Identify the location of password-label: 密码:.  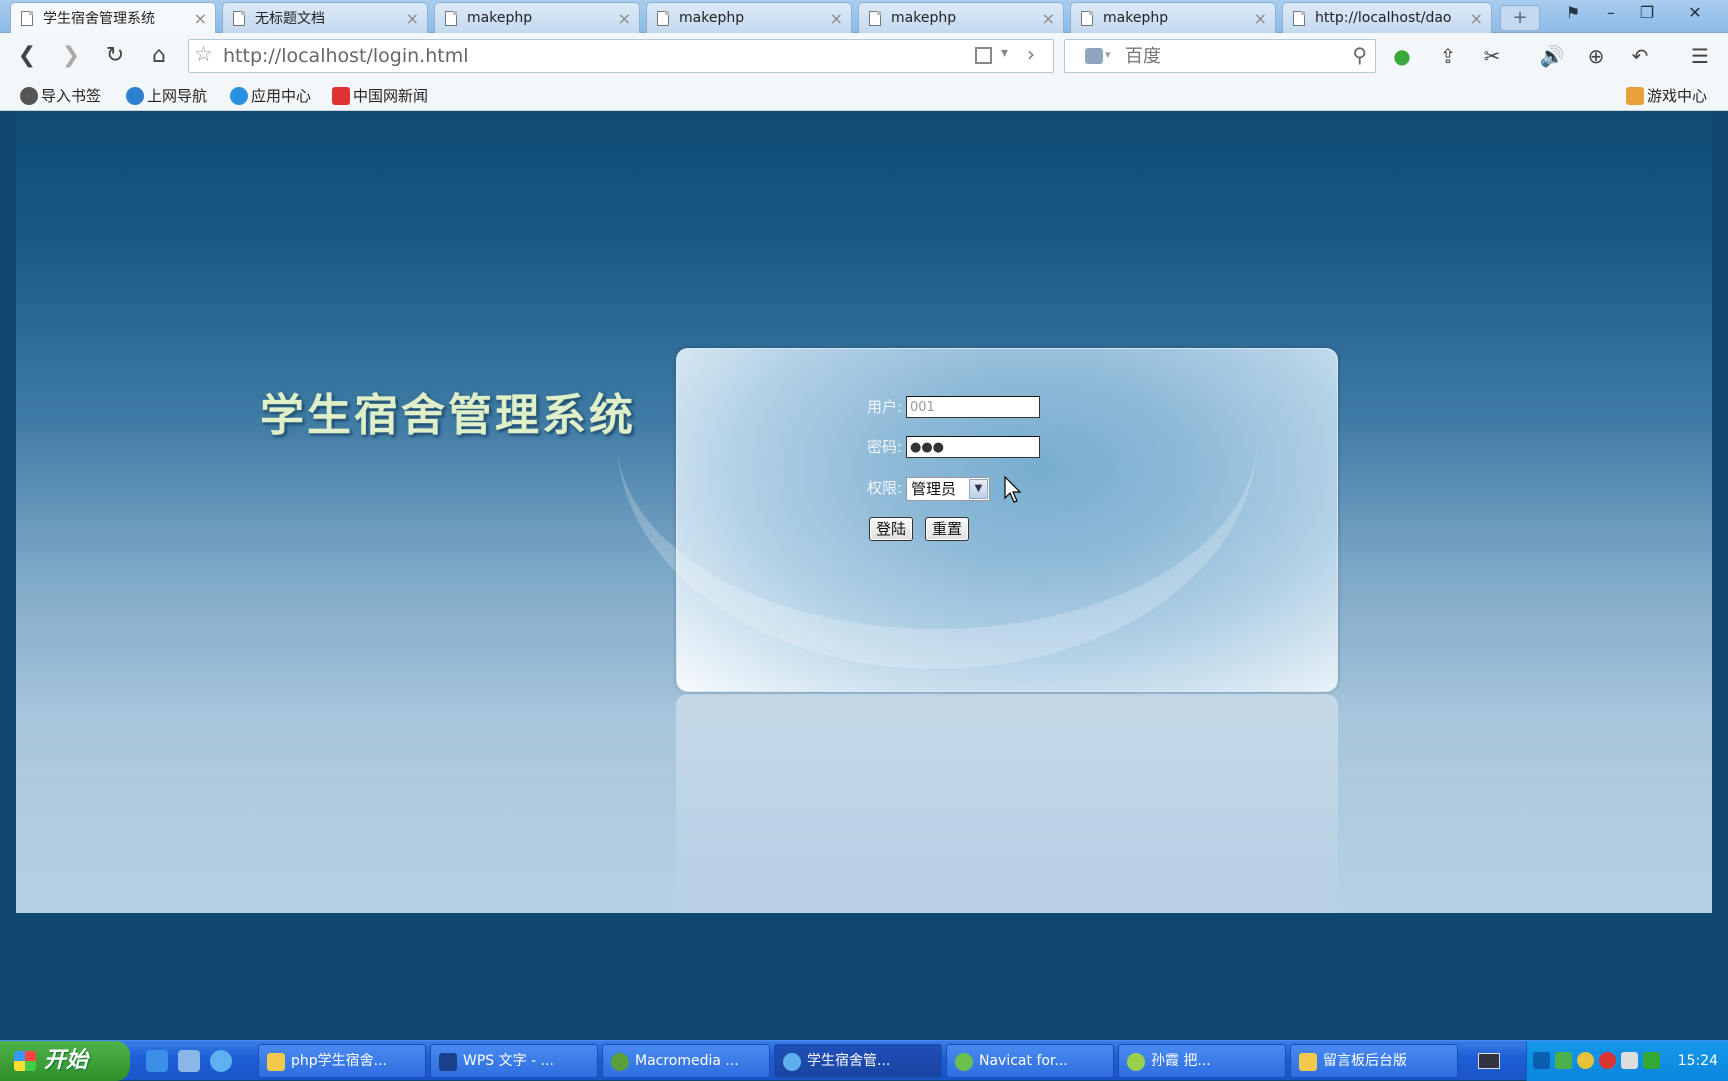
(885, 447).